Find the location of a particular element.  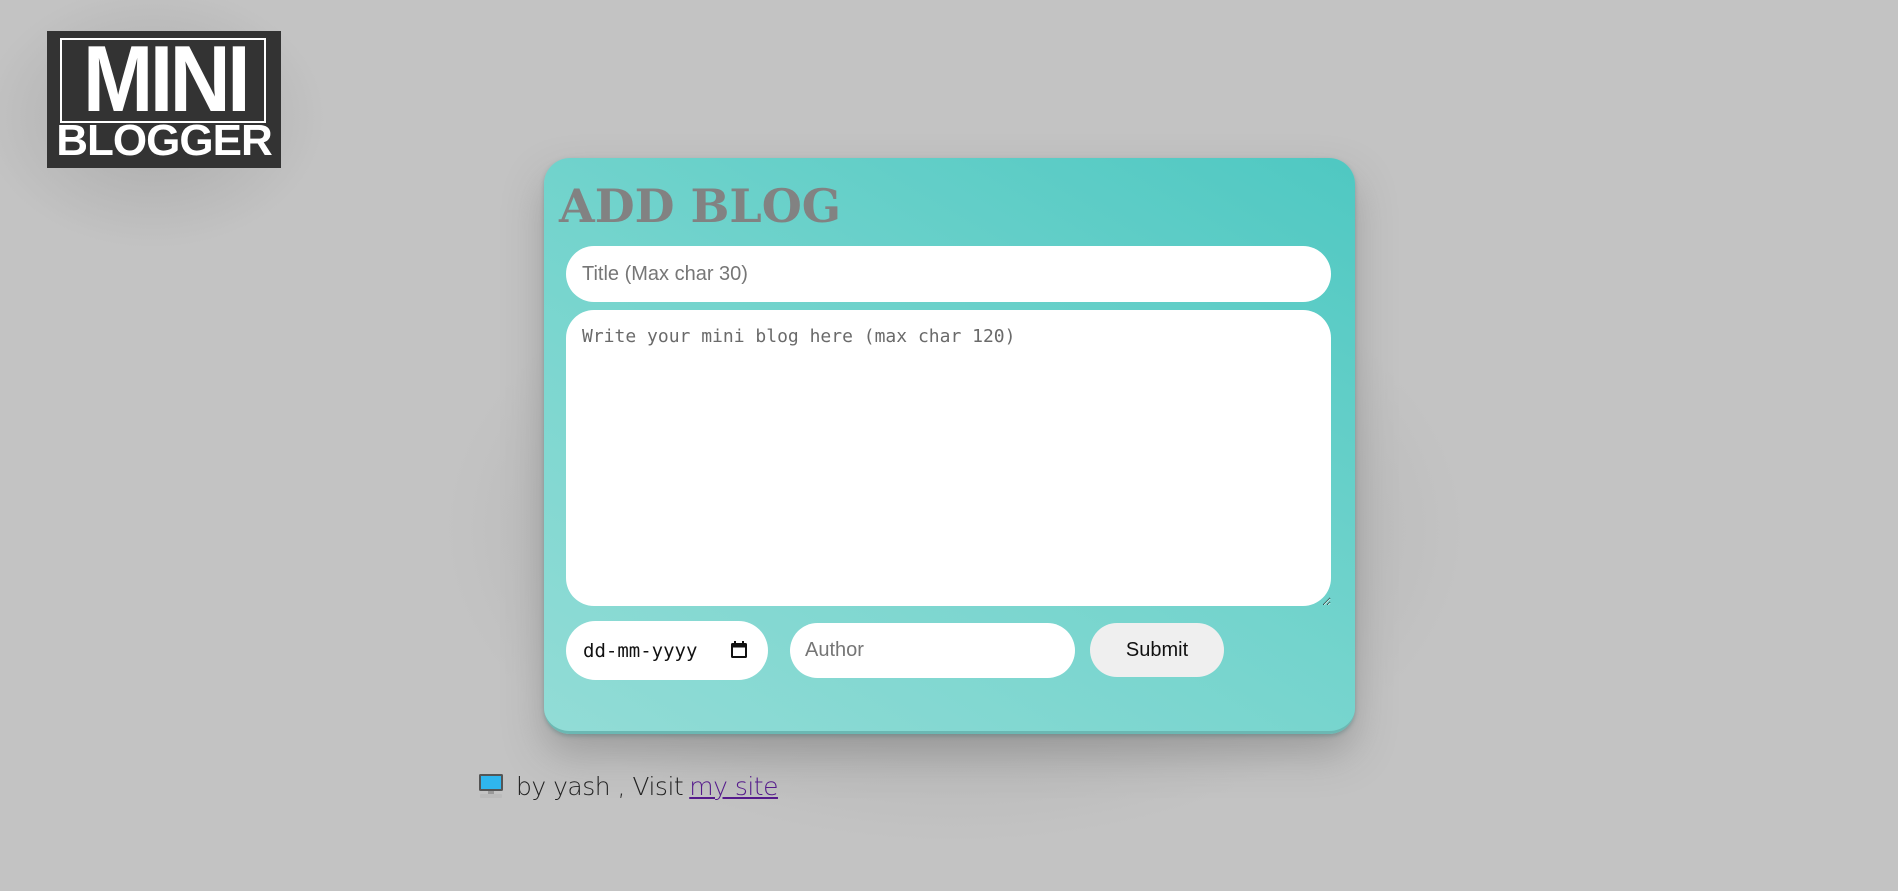

blog-body-textarea is located at coordinates (948, 458).